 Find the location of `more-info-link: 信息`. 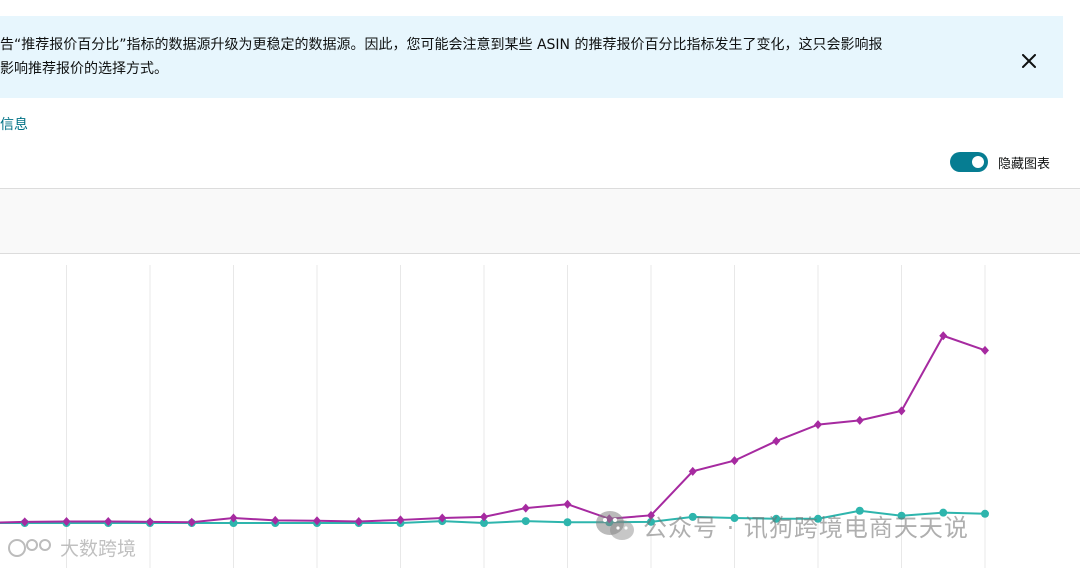

more-info-link: 信息 is located at coordinates (14, 124).